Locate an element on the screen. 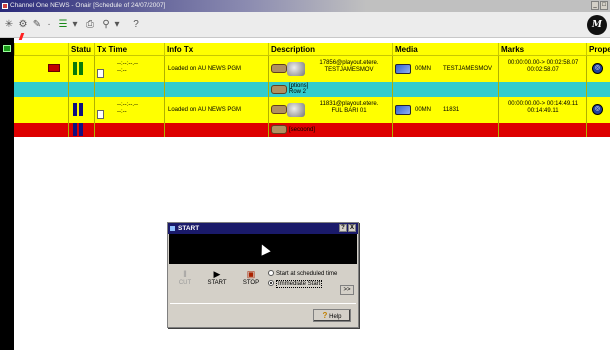 This screenshot has height=350, width=610. help-button: ? Help is located at coordinates (332, 315).